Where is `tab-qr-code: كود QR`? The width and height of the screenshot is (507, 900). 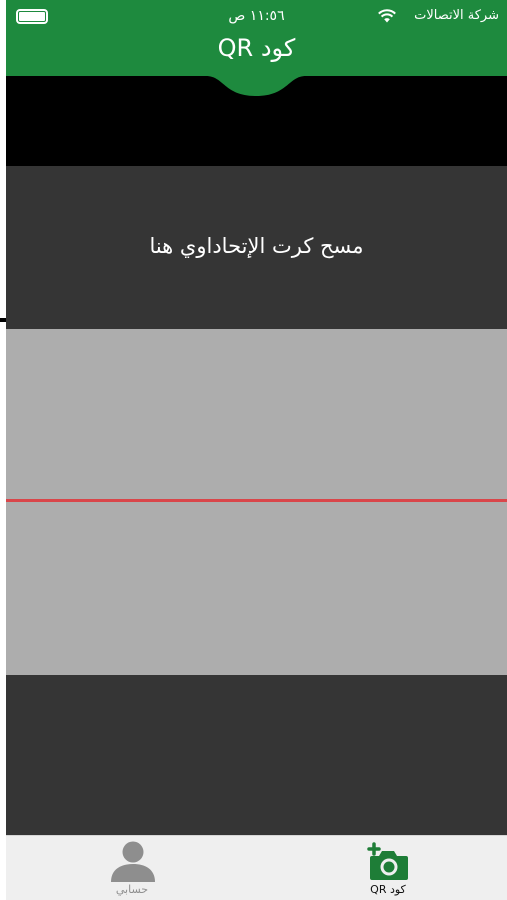 tab-qr-code: كود QR is located at coordinates (388, 868).